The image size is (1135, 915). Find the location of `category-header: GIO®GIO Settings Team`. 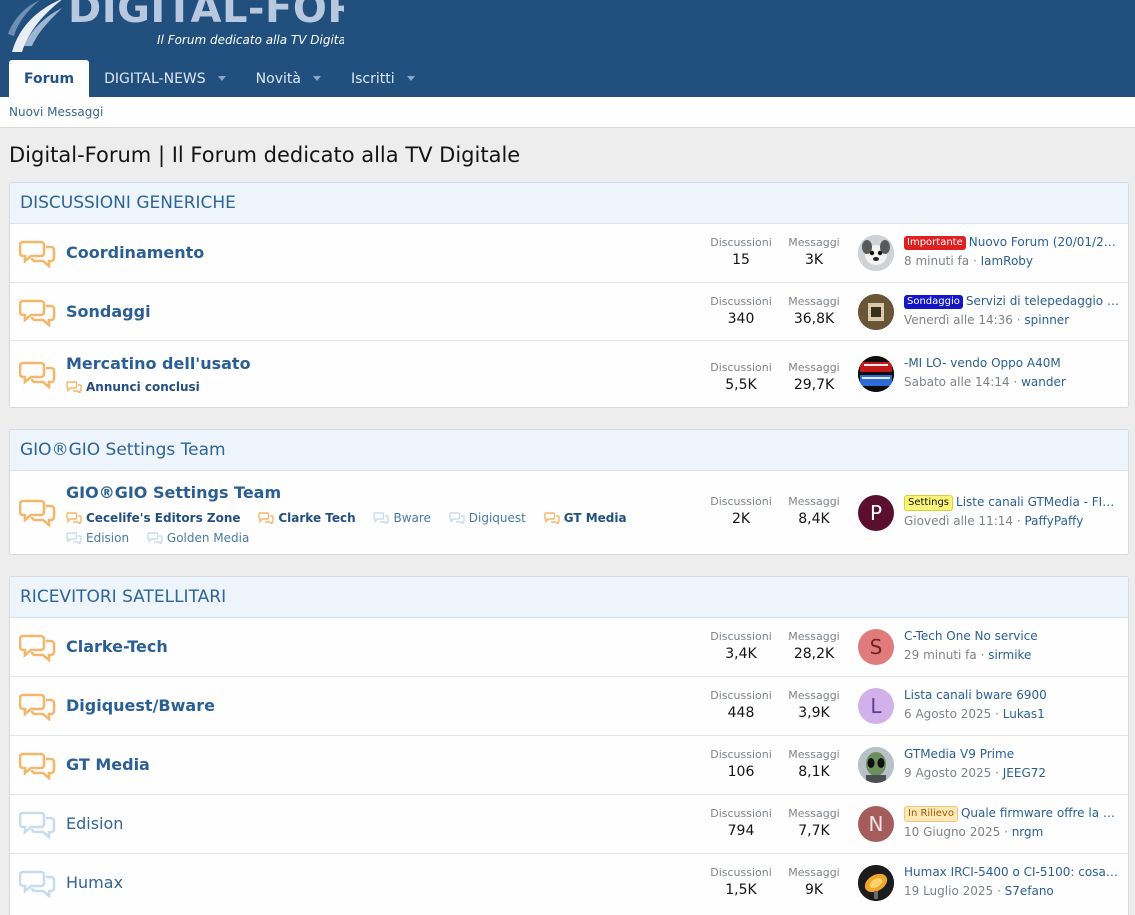

category-header: GIO®GIO Settings Team is located at coordinates (569, 450).